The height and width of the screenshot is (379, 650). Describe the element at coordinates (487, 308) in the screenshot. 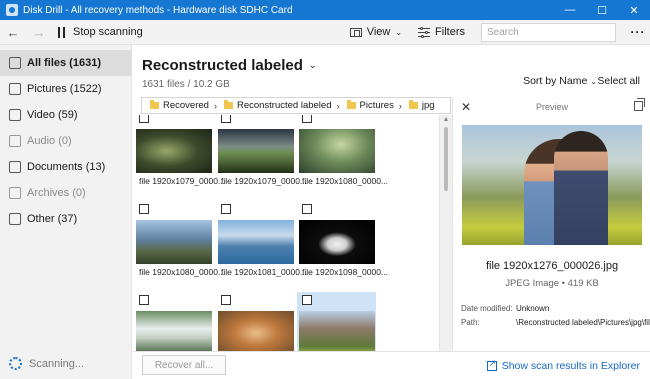

I see `date-modified-label: Date modified:` at that location.